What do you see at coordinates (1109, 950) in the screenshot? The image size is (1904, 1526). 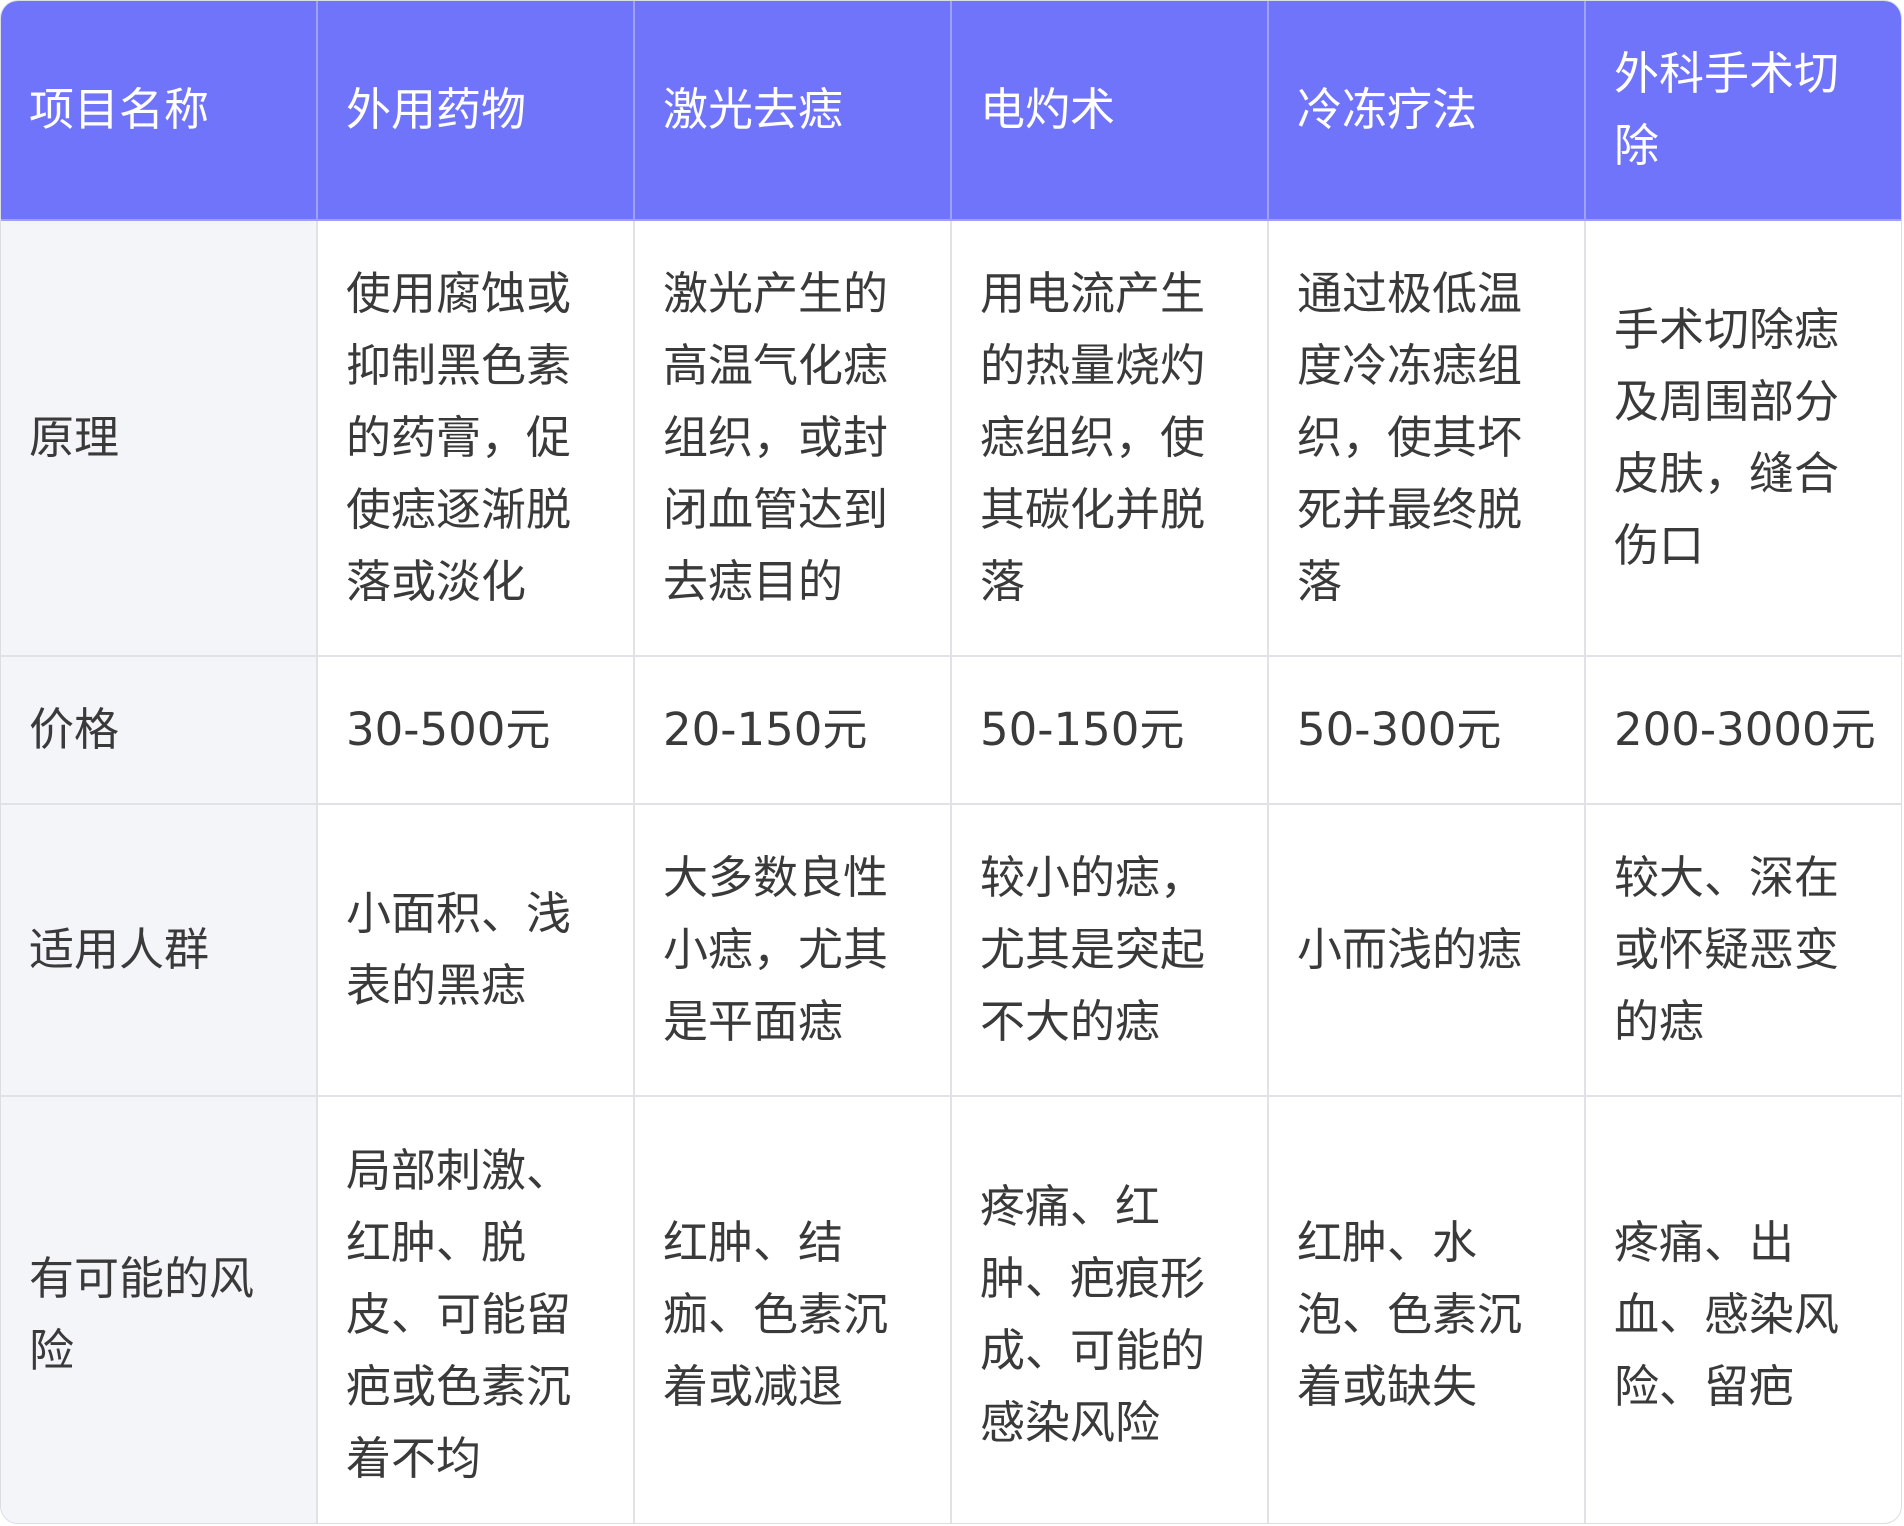 I see `table-cell: 较小的痣，尤其是突起不大的痣` at bounding box center [1109, 950].